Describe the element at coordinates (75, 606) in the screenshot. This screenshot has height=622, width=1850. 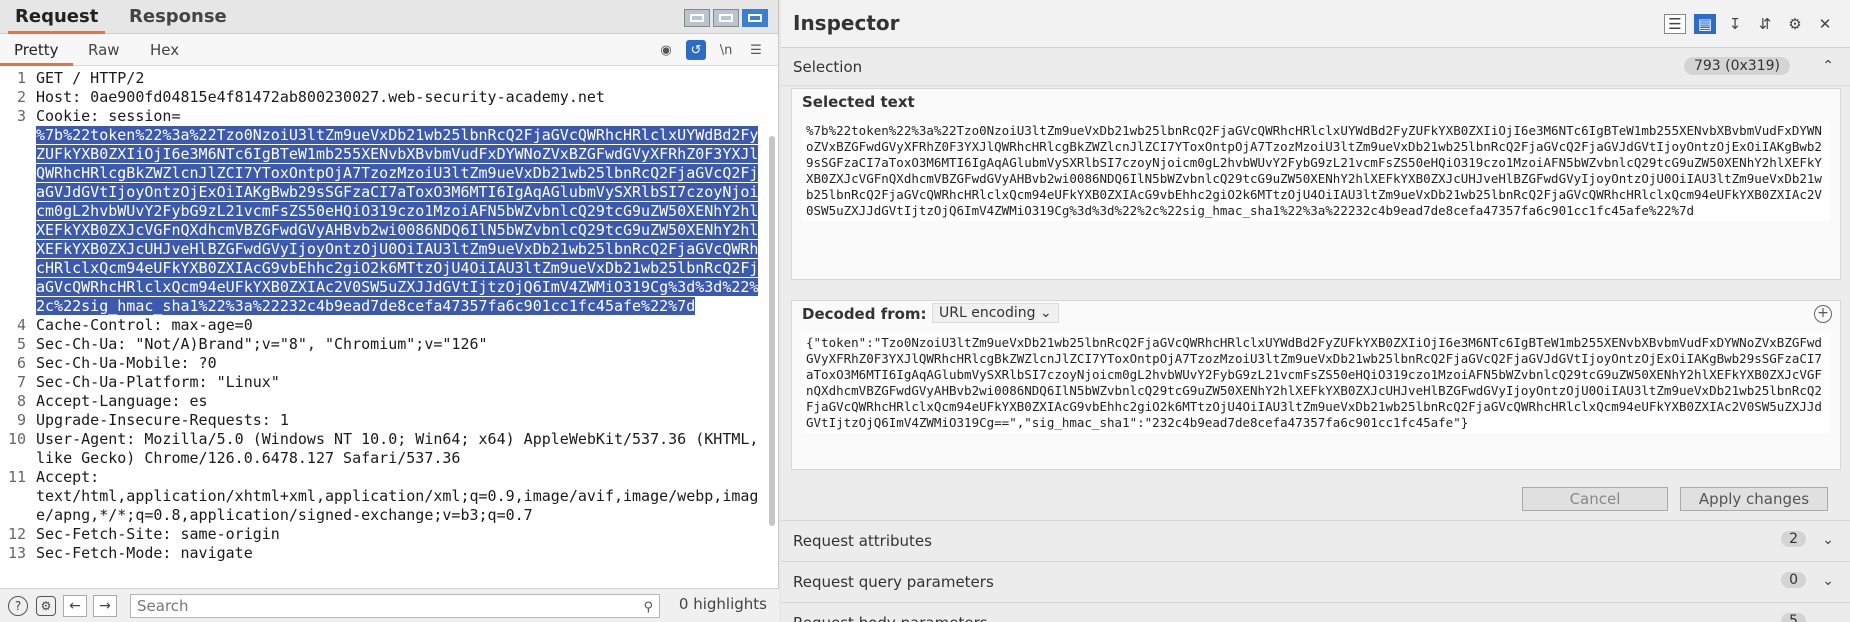
I see `prev-arrow-icon: ←` at that location.